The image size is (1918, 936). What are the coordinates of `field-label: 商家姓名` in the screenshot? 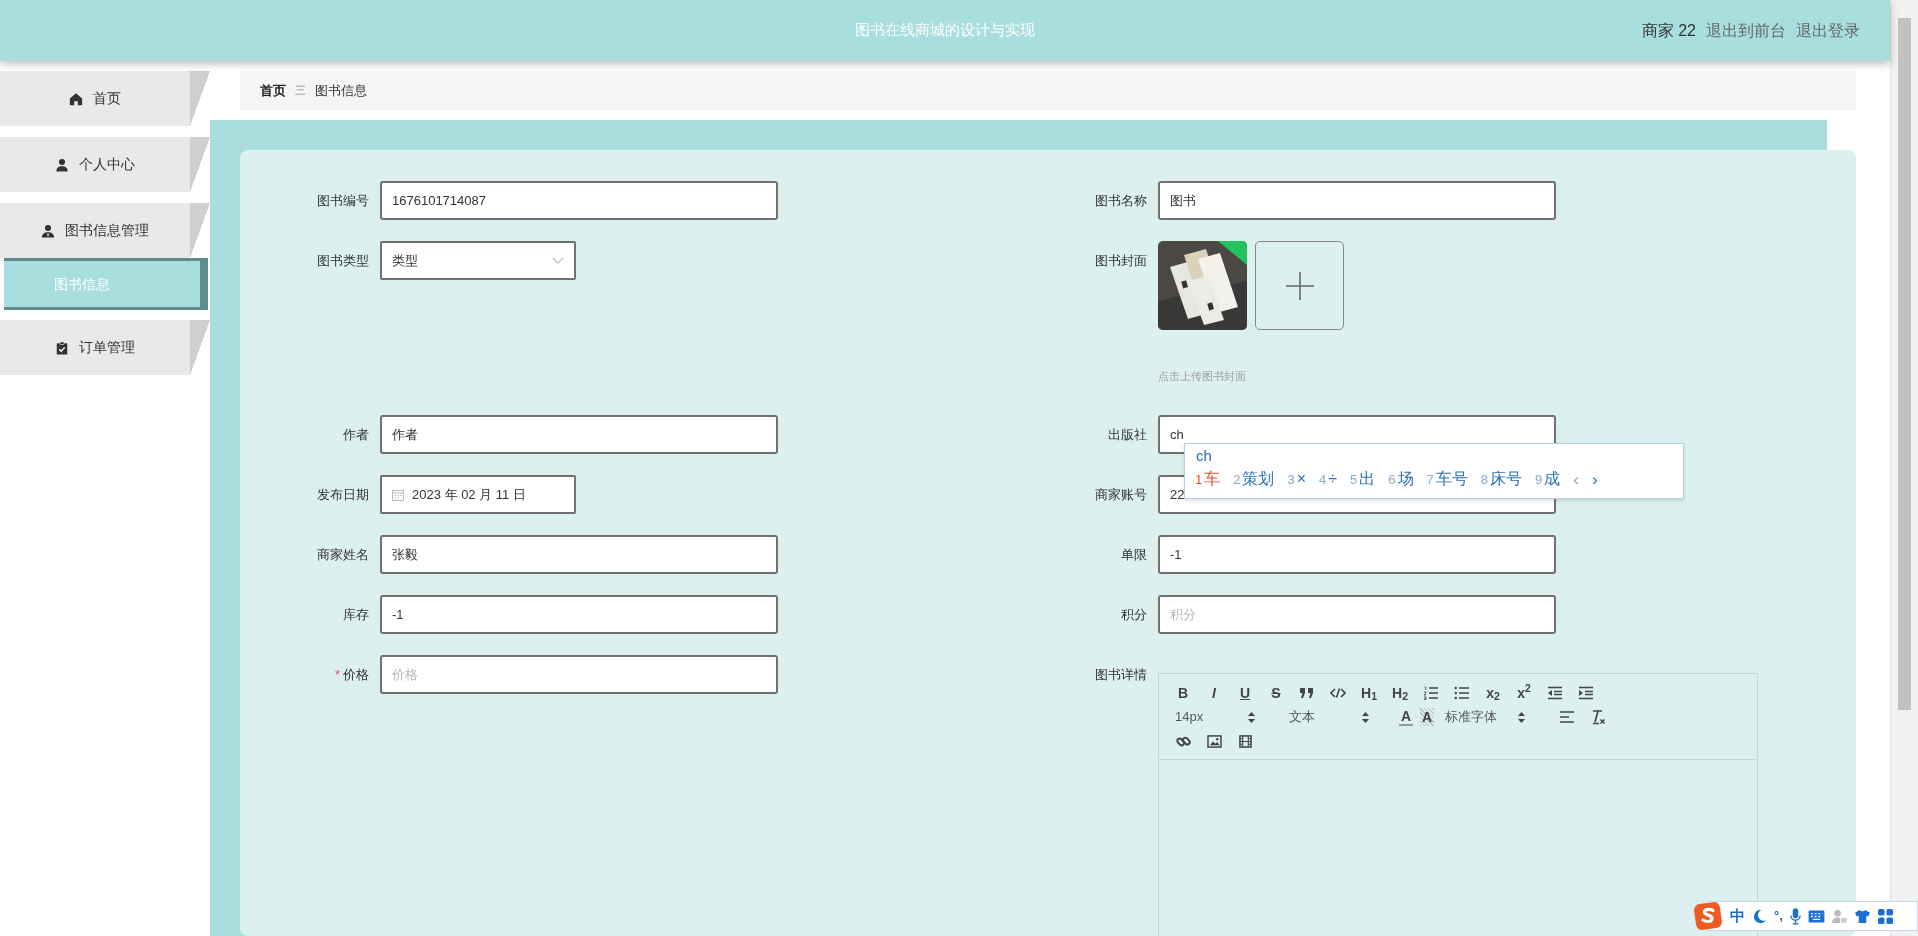 It's located at (343, 555).